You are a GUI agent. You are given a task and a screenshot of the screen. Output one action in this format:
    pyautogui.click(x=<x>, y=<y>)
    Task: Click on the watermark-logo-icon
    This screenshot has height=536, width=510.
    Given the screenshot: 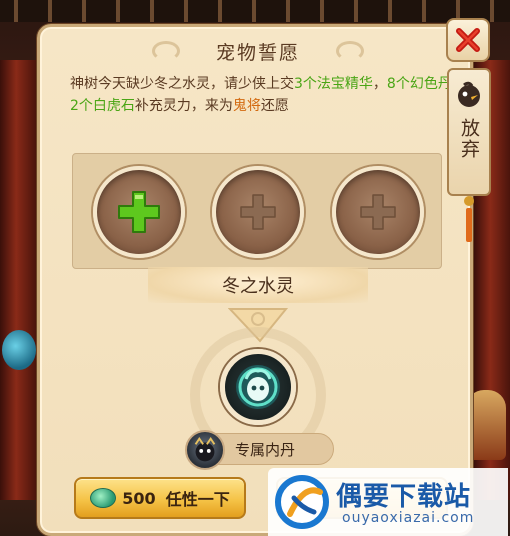 What is the action you would take?
    pyautogui.click(x=302, y=502)
    